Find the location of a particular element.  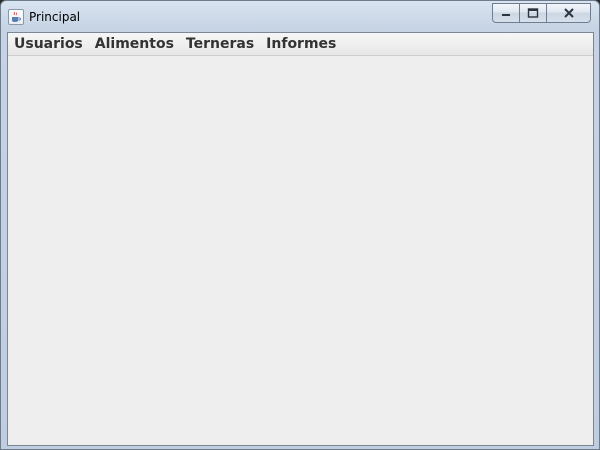

title-bar: Principal is located at coordinates (300, 16).